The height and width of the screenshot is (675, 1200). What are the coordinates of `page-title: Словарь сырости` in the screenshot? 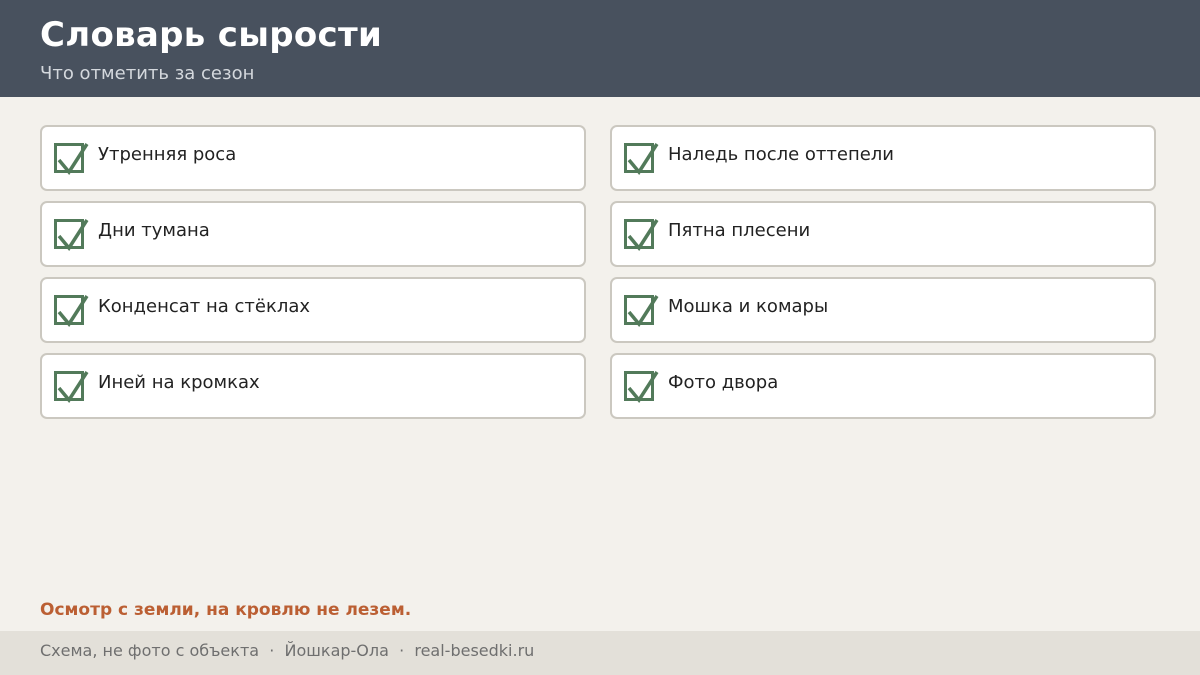 It's located at (211, 35).